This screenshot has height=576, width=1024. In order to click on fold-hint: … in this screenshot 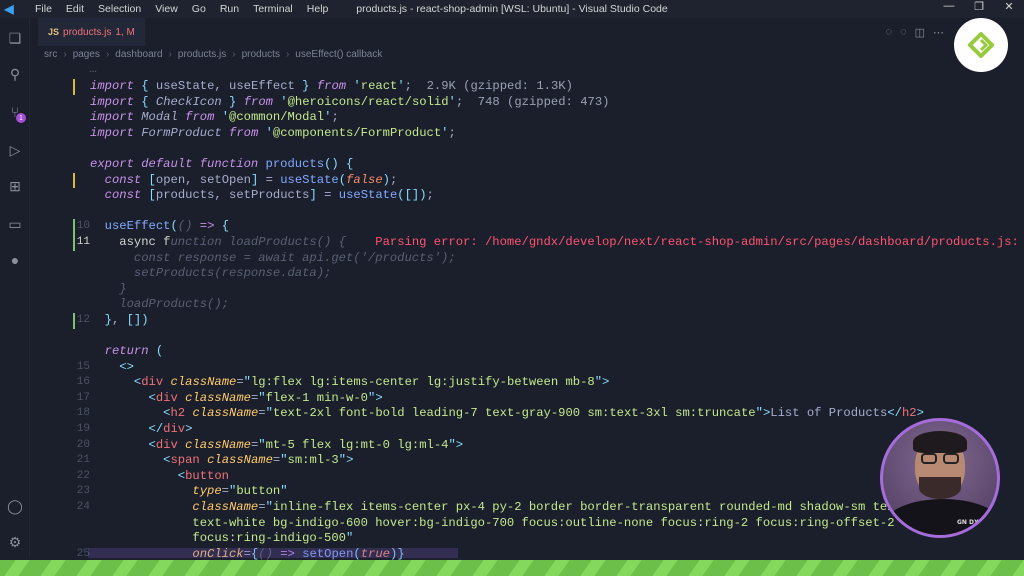, I will do `click(94, 69)`.